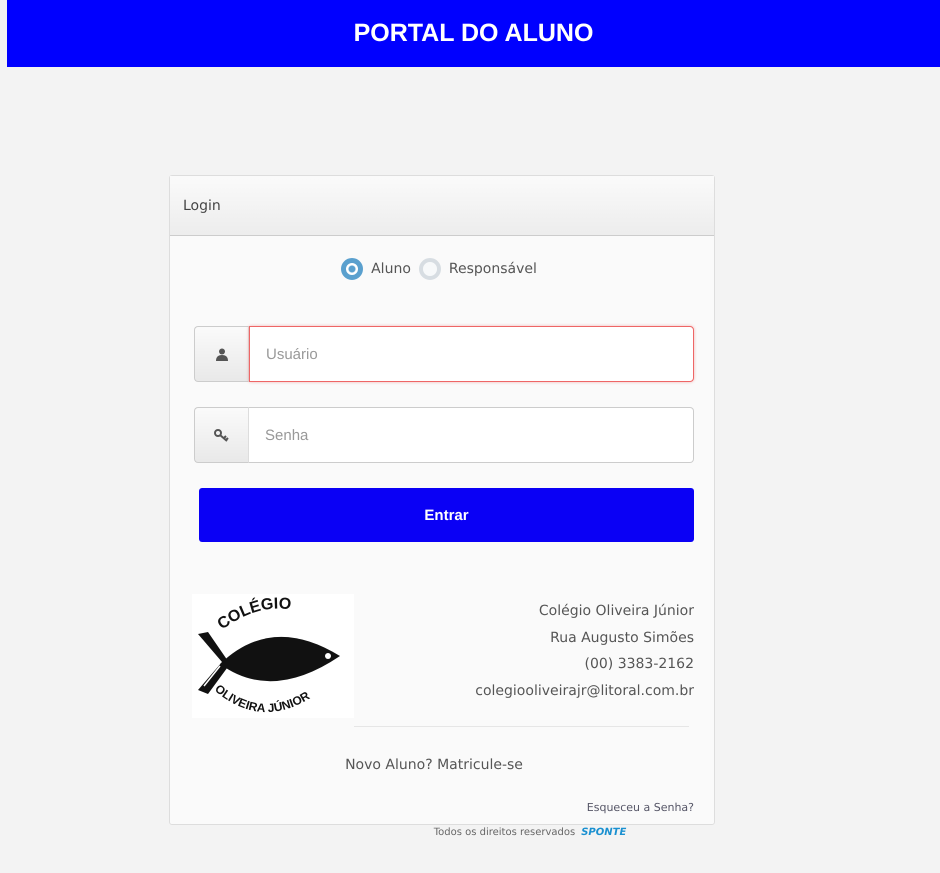 The width and height of the screenshot is (940, 873). Describe the element at coordinates (584, 691) in the screenshot. I see `school-info-text: colegiooliveirajr@litoral.com.br` at that location.